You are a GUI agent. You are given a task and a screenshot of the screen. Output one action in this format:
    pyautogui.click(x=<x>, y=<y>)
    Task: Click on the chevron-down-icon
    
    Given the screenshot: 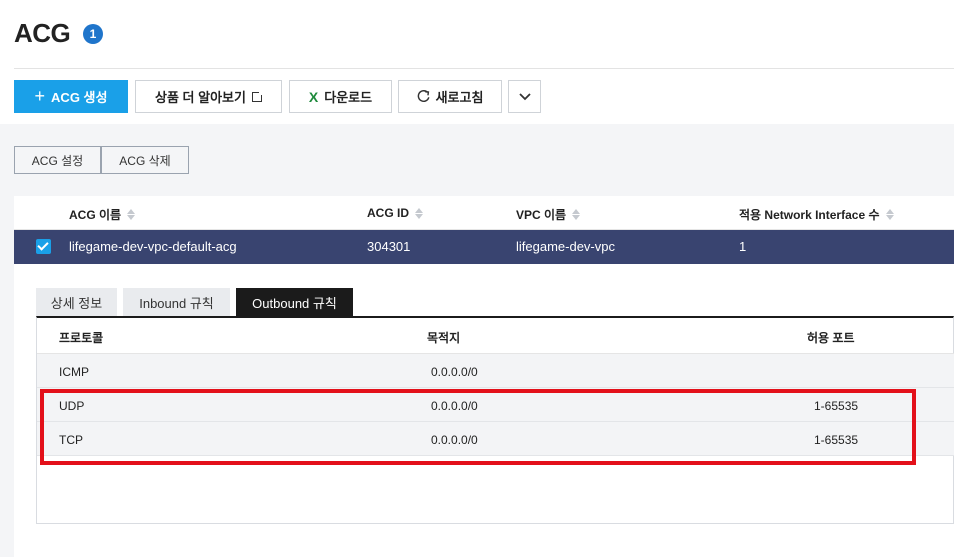 What is the action you would take?
    pyautogui.click(x=524, y=96)
    